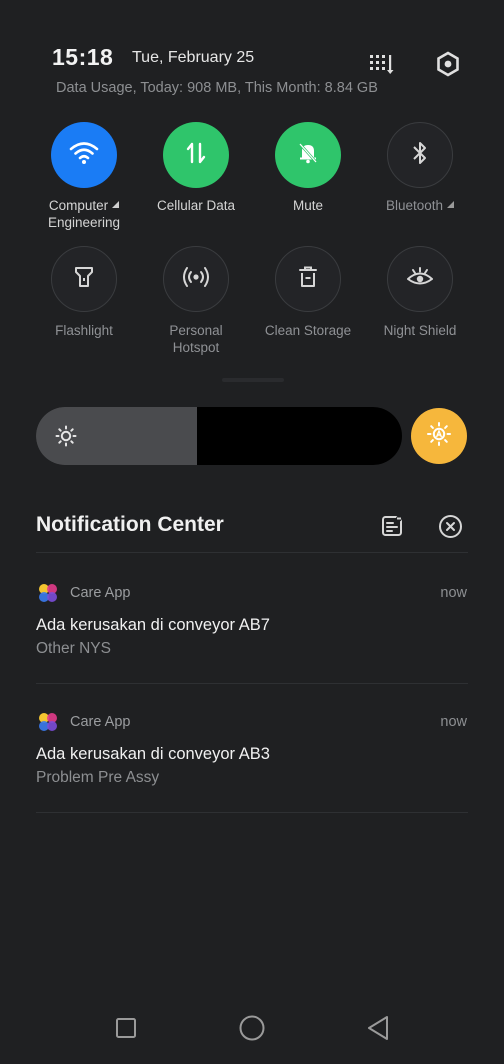  I want to click on notification-title: Ada kerusakan di conveyor AB7, so click(153, 625).